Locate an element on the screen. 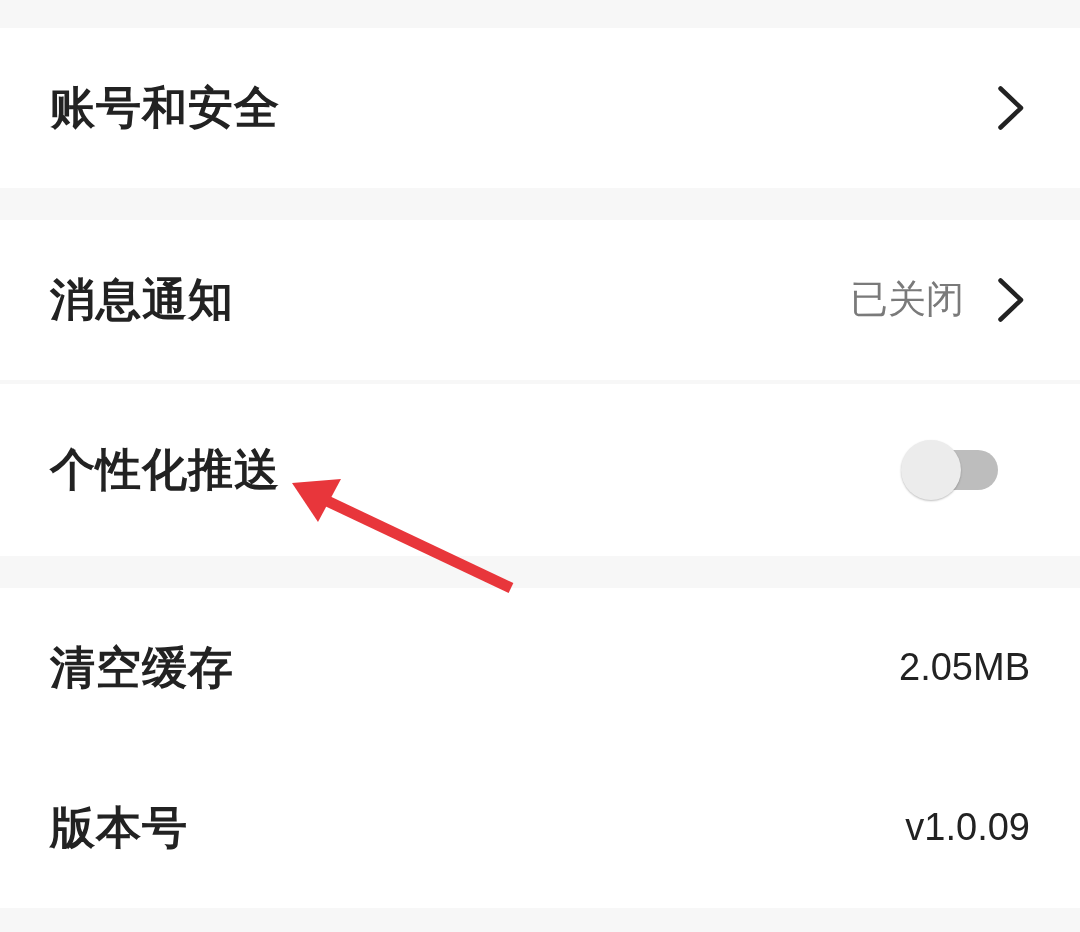 The image size is (1080, 932). setting-label: 版本号 is located at coordinates (119, 828).